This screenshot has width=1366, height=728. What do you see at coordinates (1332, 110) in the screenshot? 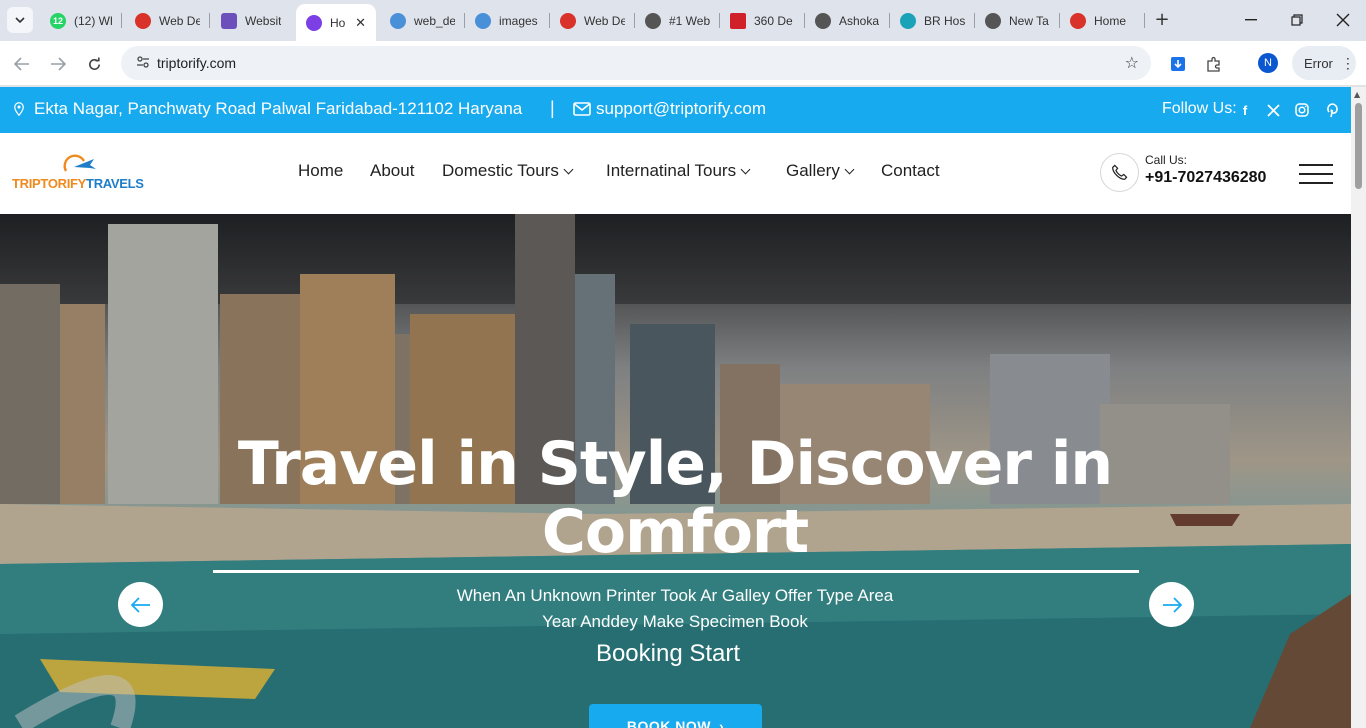
I see `pinterest-icon` at bounding box center [1332, 110].